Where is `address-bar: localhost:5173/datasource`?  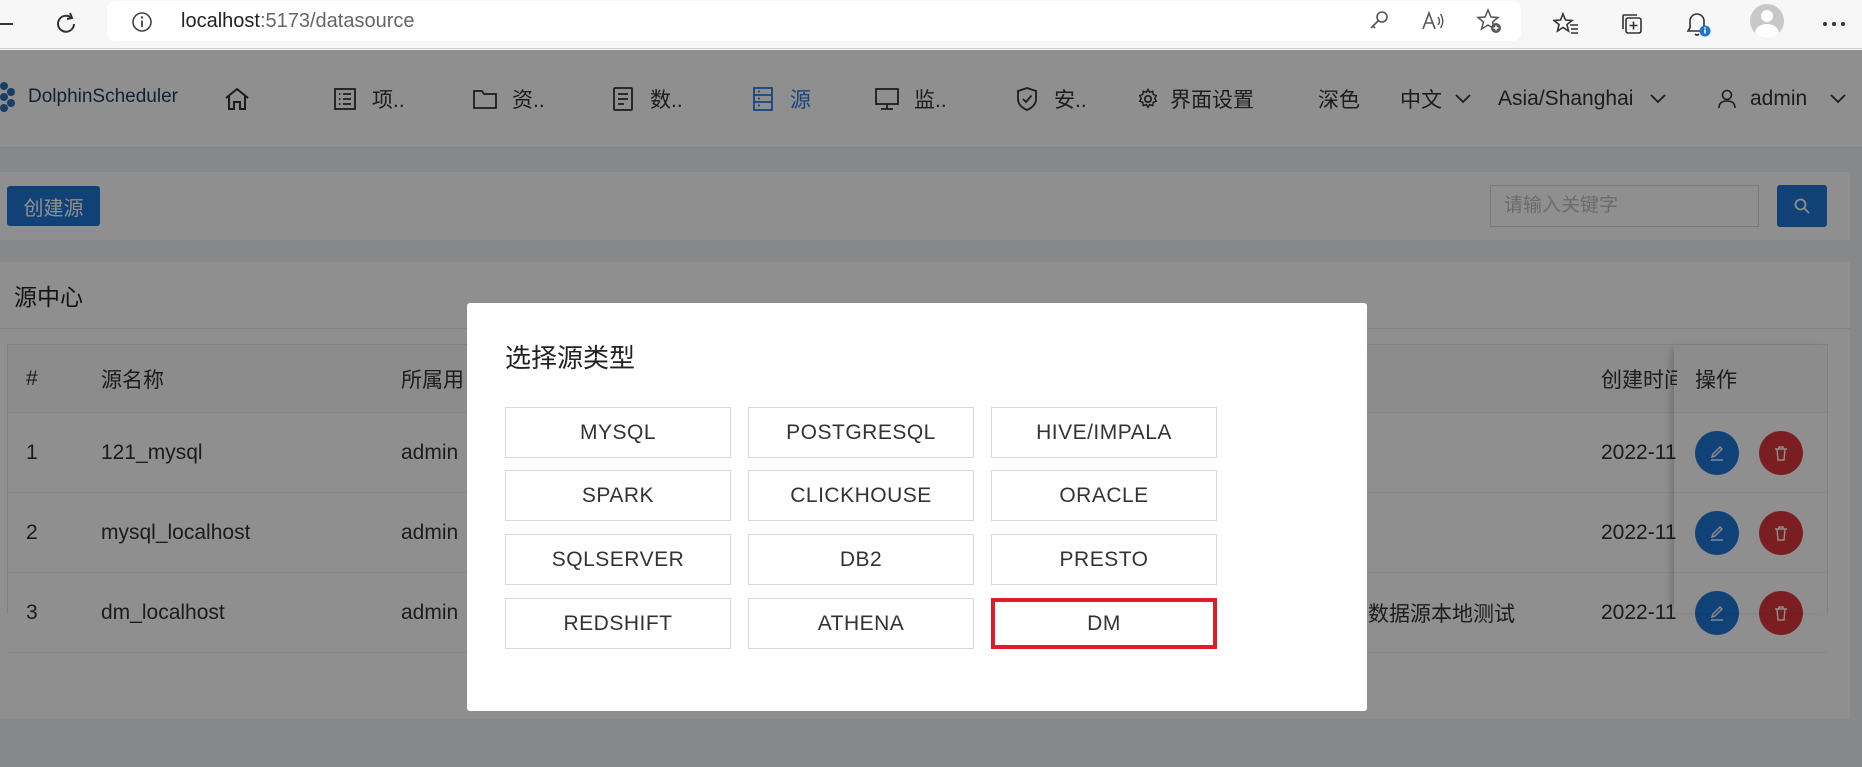 address-bar: localhost:5173/datasource is located at coordinates (814, 21).